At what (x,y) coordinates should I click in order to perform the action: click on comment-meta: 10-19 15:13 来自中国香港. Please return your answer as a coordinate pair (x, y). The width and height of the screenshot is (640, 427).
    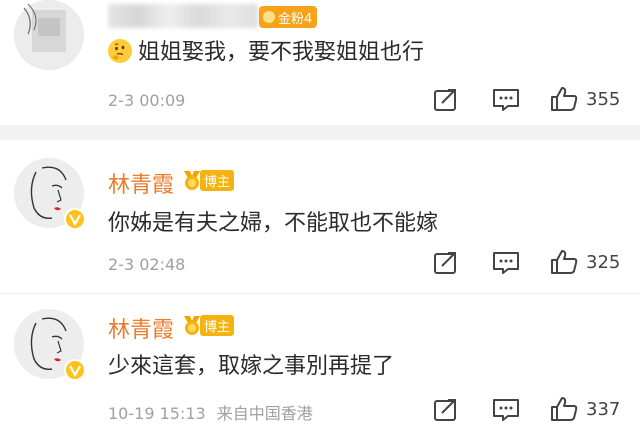
    Looking at the image, I should click on (210, 412).